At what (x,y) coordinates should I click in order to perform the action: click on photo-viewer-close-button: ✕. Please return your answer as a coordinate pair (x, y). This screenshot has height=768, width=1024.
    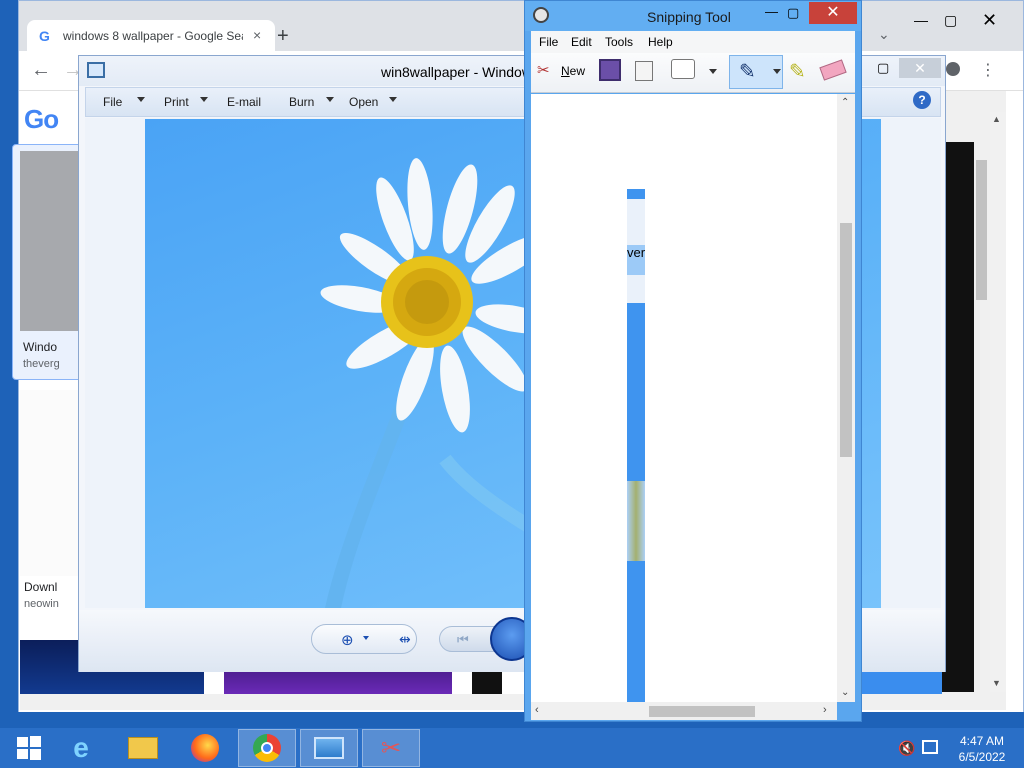
    Looking at the image, I should click on (920, 68).